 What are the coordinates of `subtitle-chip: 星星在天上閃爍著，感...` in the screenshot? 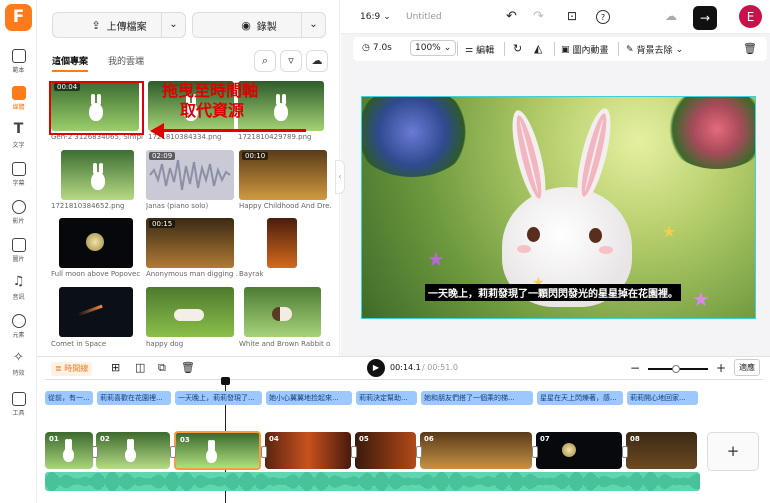 It's located at (580, 398).